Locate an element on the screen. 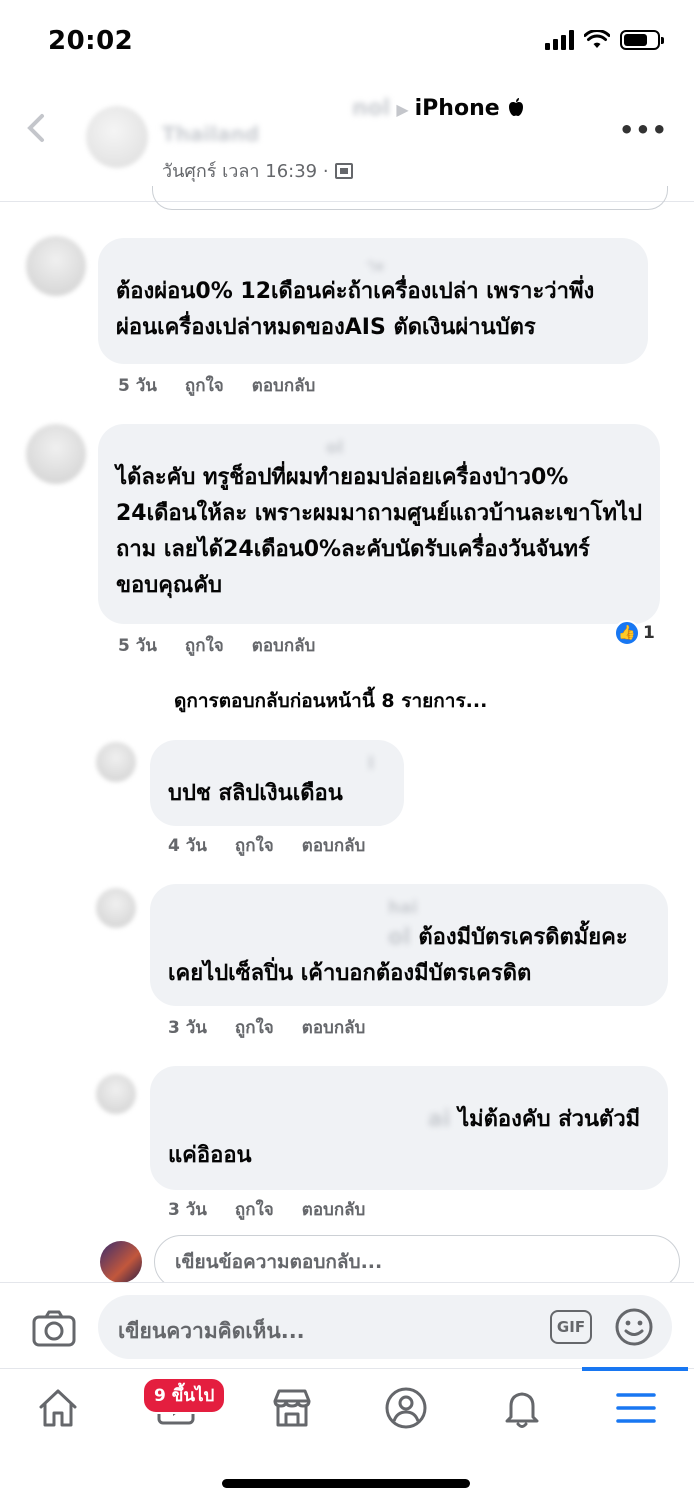  apple-icon is located at coordinates (516, 107).